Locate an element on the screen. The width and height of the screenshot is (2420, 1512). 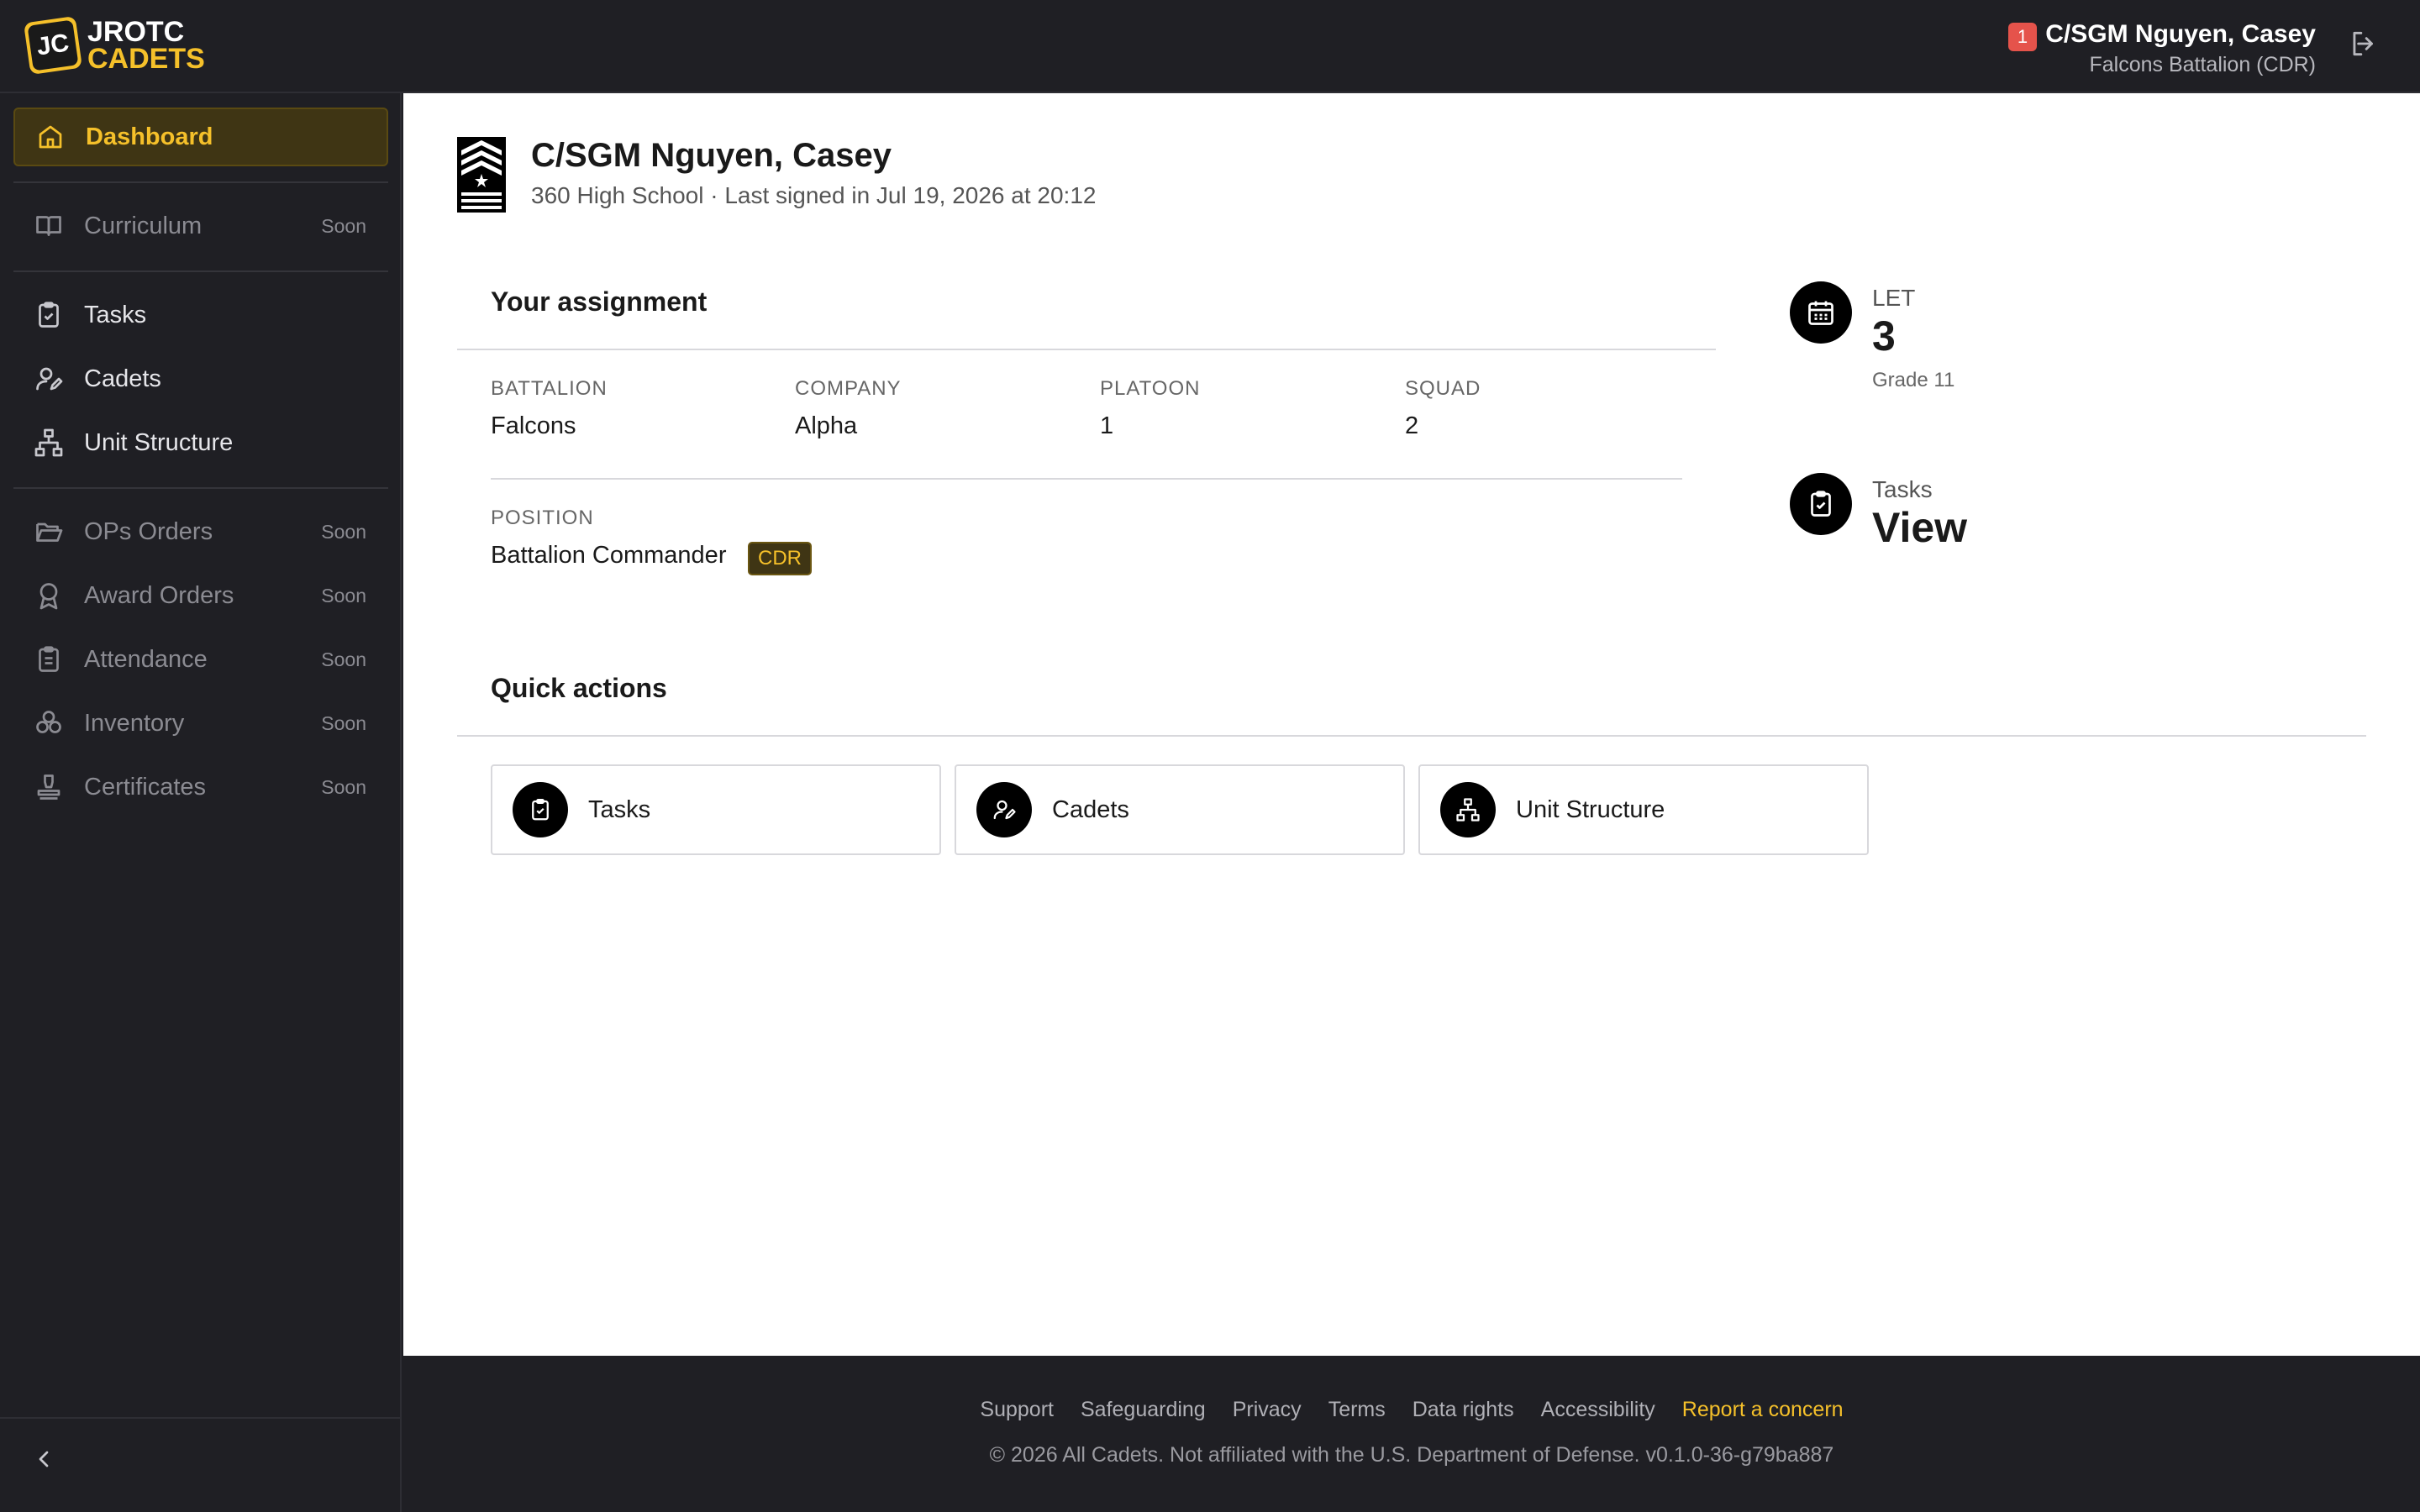
position-badge: CDR is located at coordinates (780, 558).